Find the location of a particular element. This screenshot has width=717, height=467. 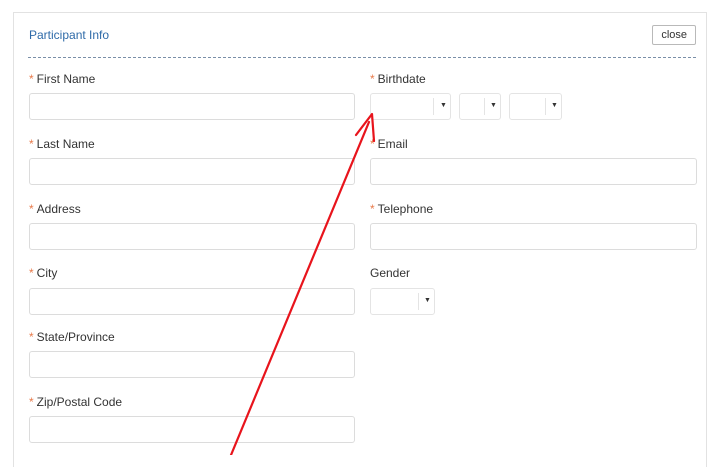

gender-select: ▼ is located at coordinates (402, 301).